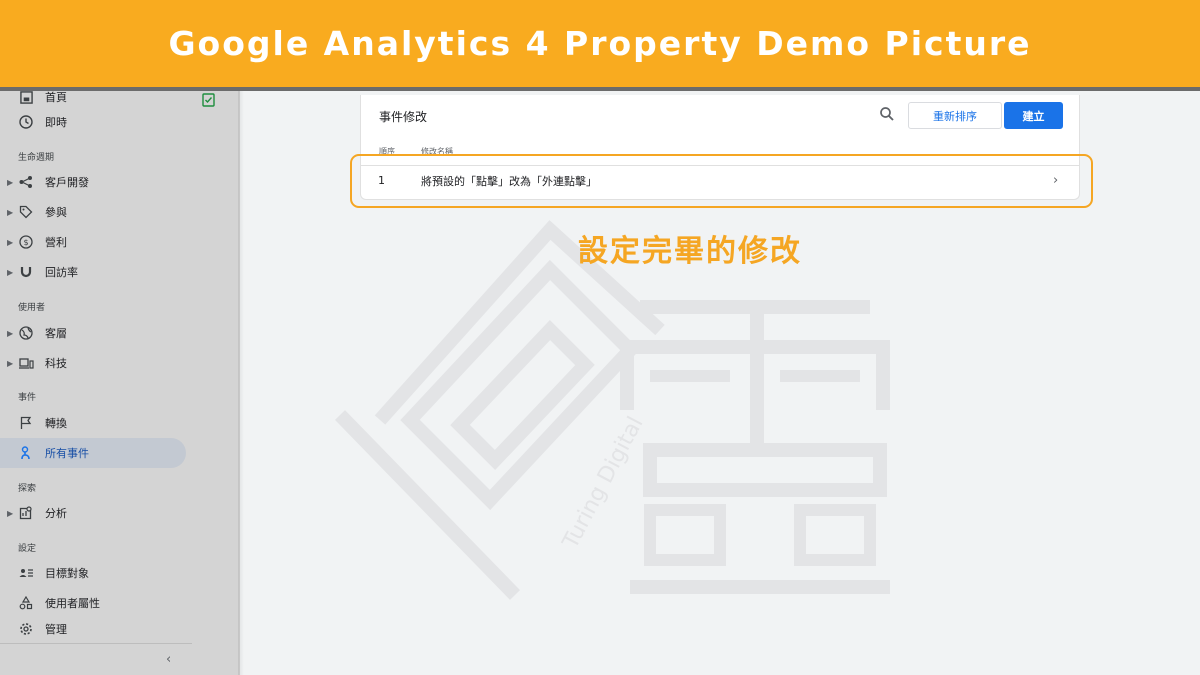 This screenshot has width=1200, height=675. What do you see at coordinates (96, 643) in the screenshot?
I see `sidebar-divider` at bounding box center [96, 643].